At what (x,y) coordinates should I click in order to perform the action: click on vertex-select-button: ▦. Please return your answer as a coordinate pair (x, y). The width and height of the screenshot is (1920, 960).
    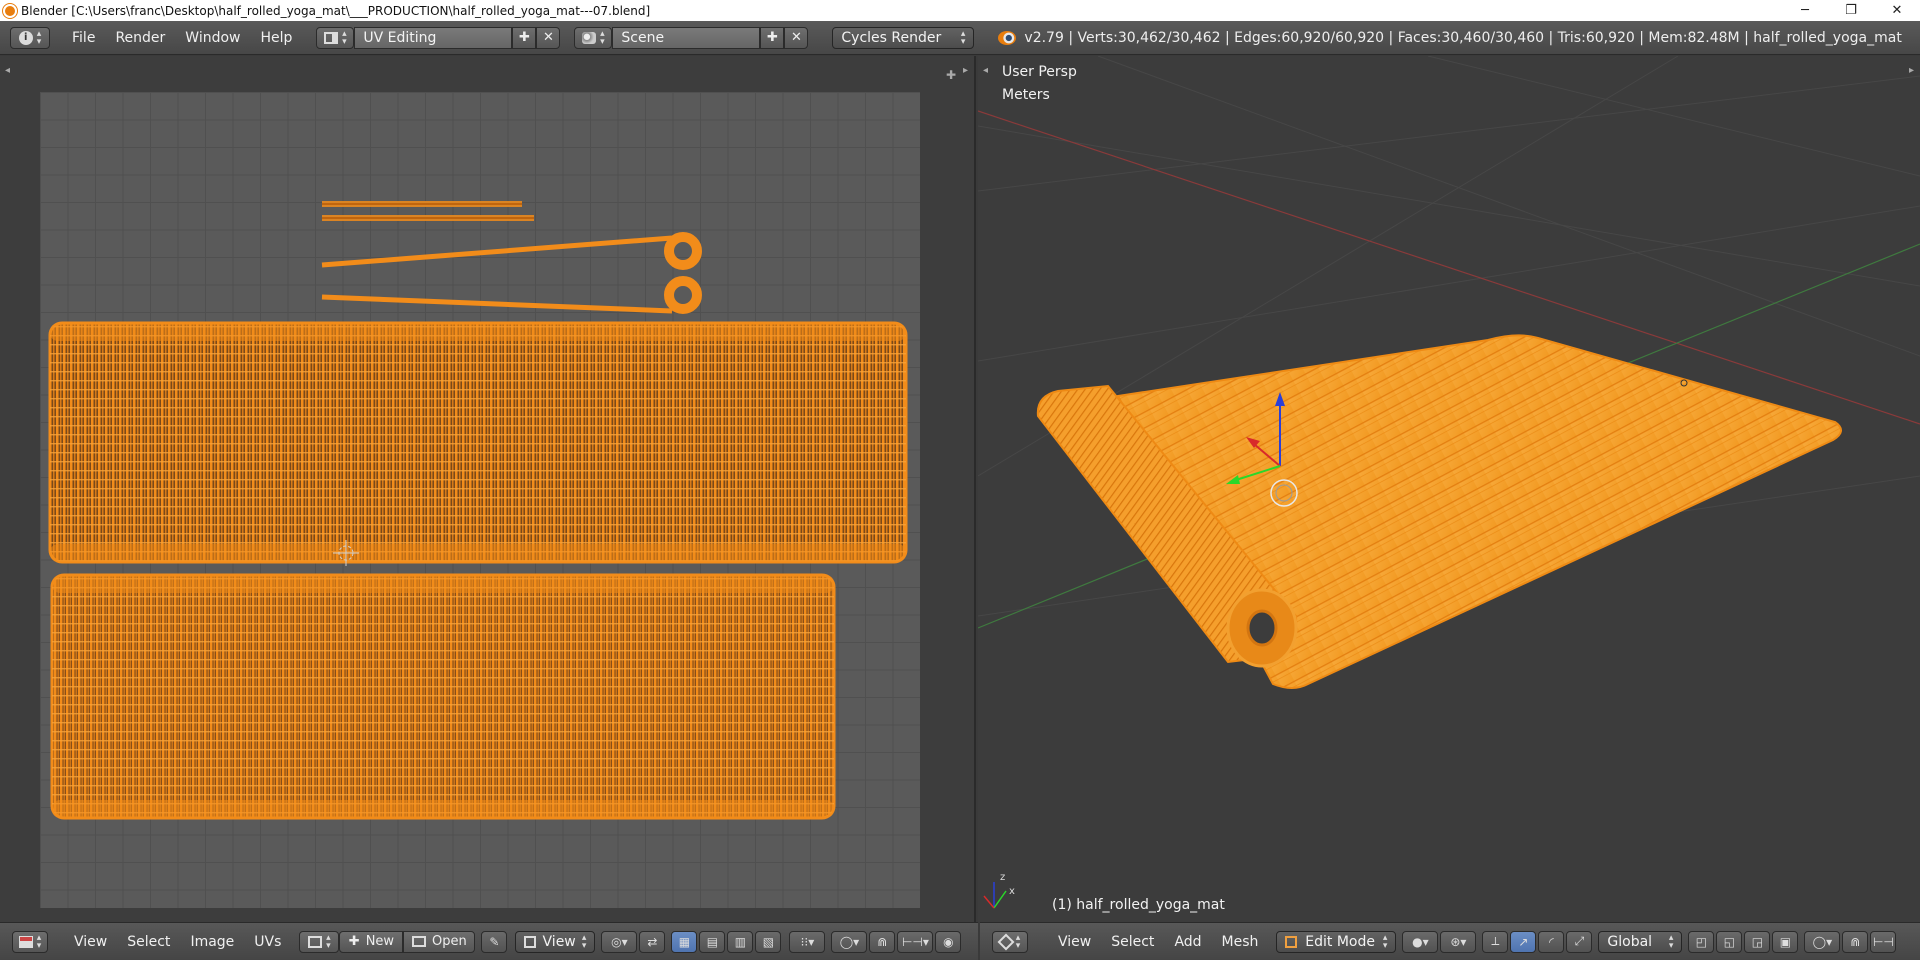
    Looking at the image, I should click on (684, 941).